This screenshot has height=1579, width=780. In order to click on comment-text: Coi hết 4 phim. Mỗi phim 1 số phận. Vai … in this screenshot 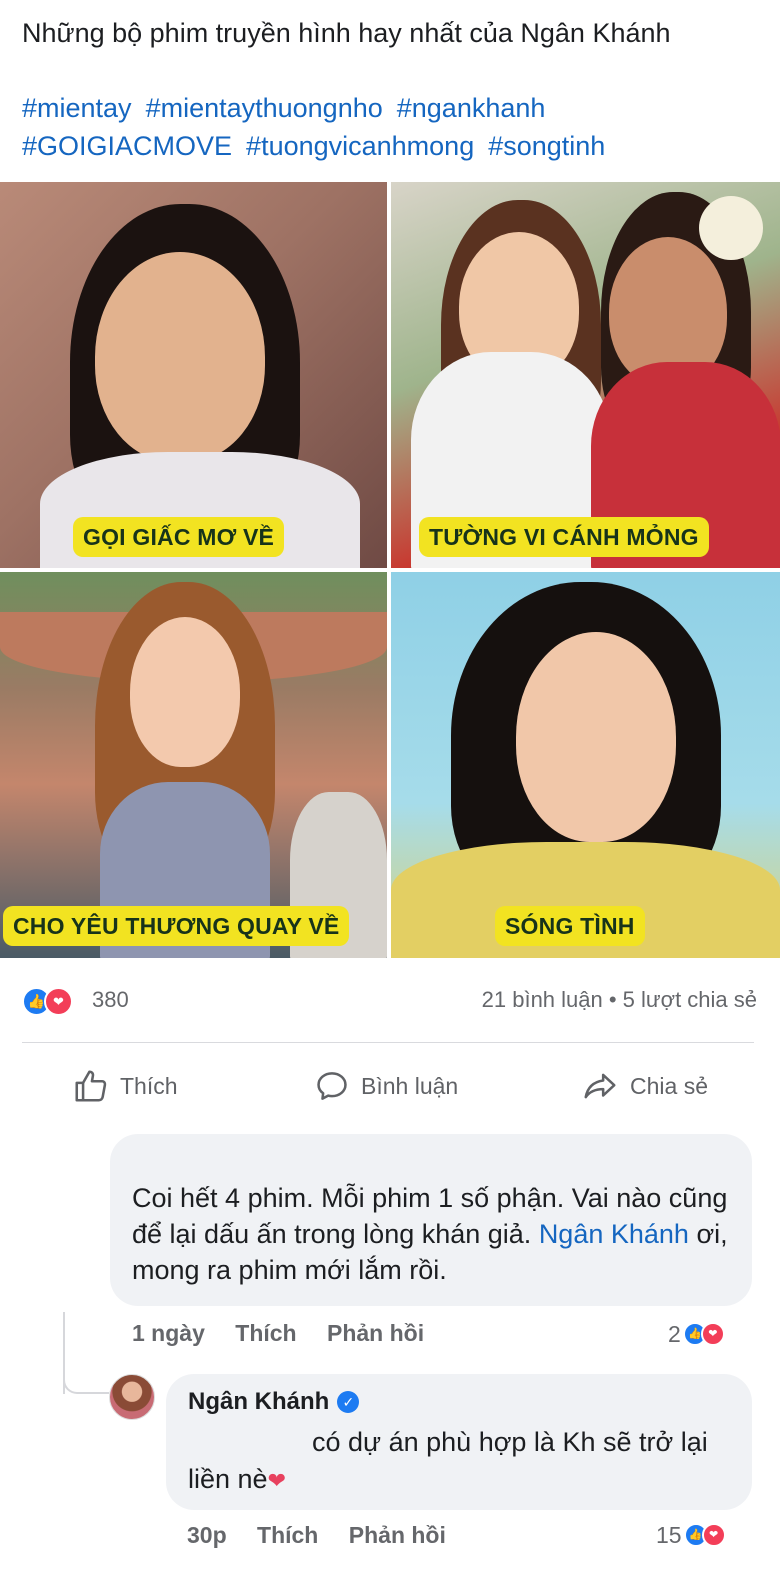, I will do `click(431, 1234)`.